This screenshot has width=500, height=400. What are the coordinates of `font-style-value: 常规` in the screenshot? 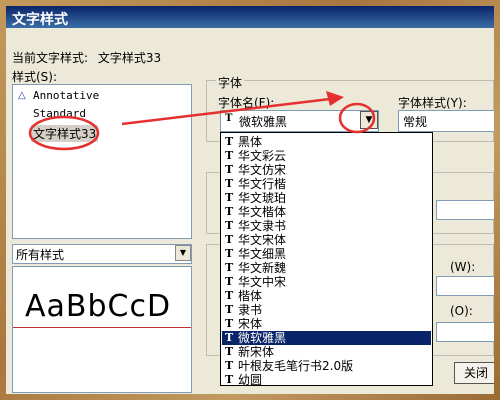 It's located at (415, 122).